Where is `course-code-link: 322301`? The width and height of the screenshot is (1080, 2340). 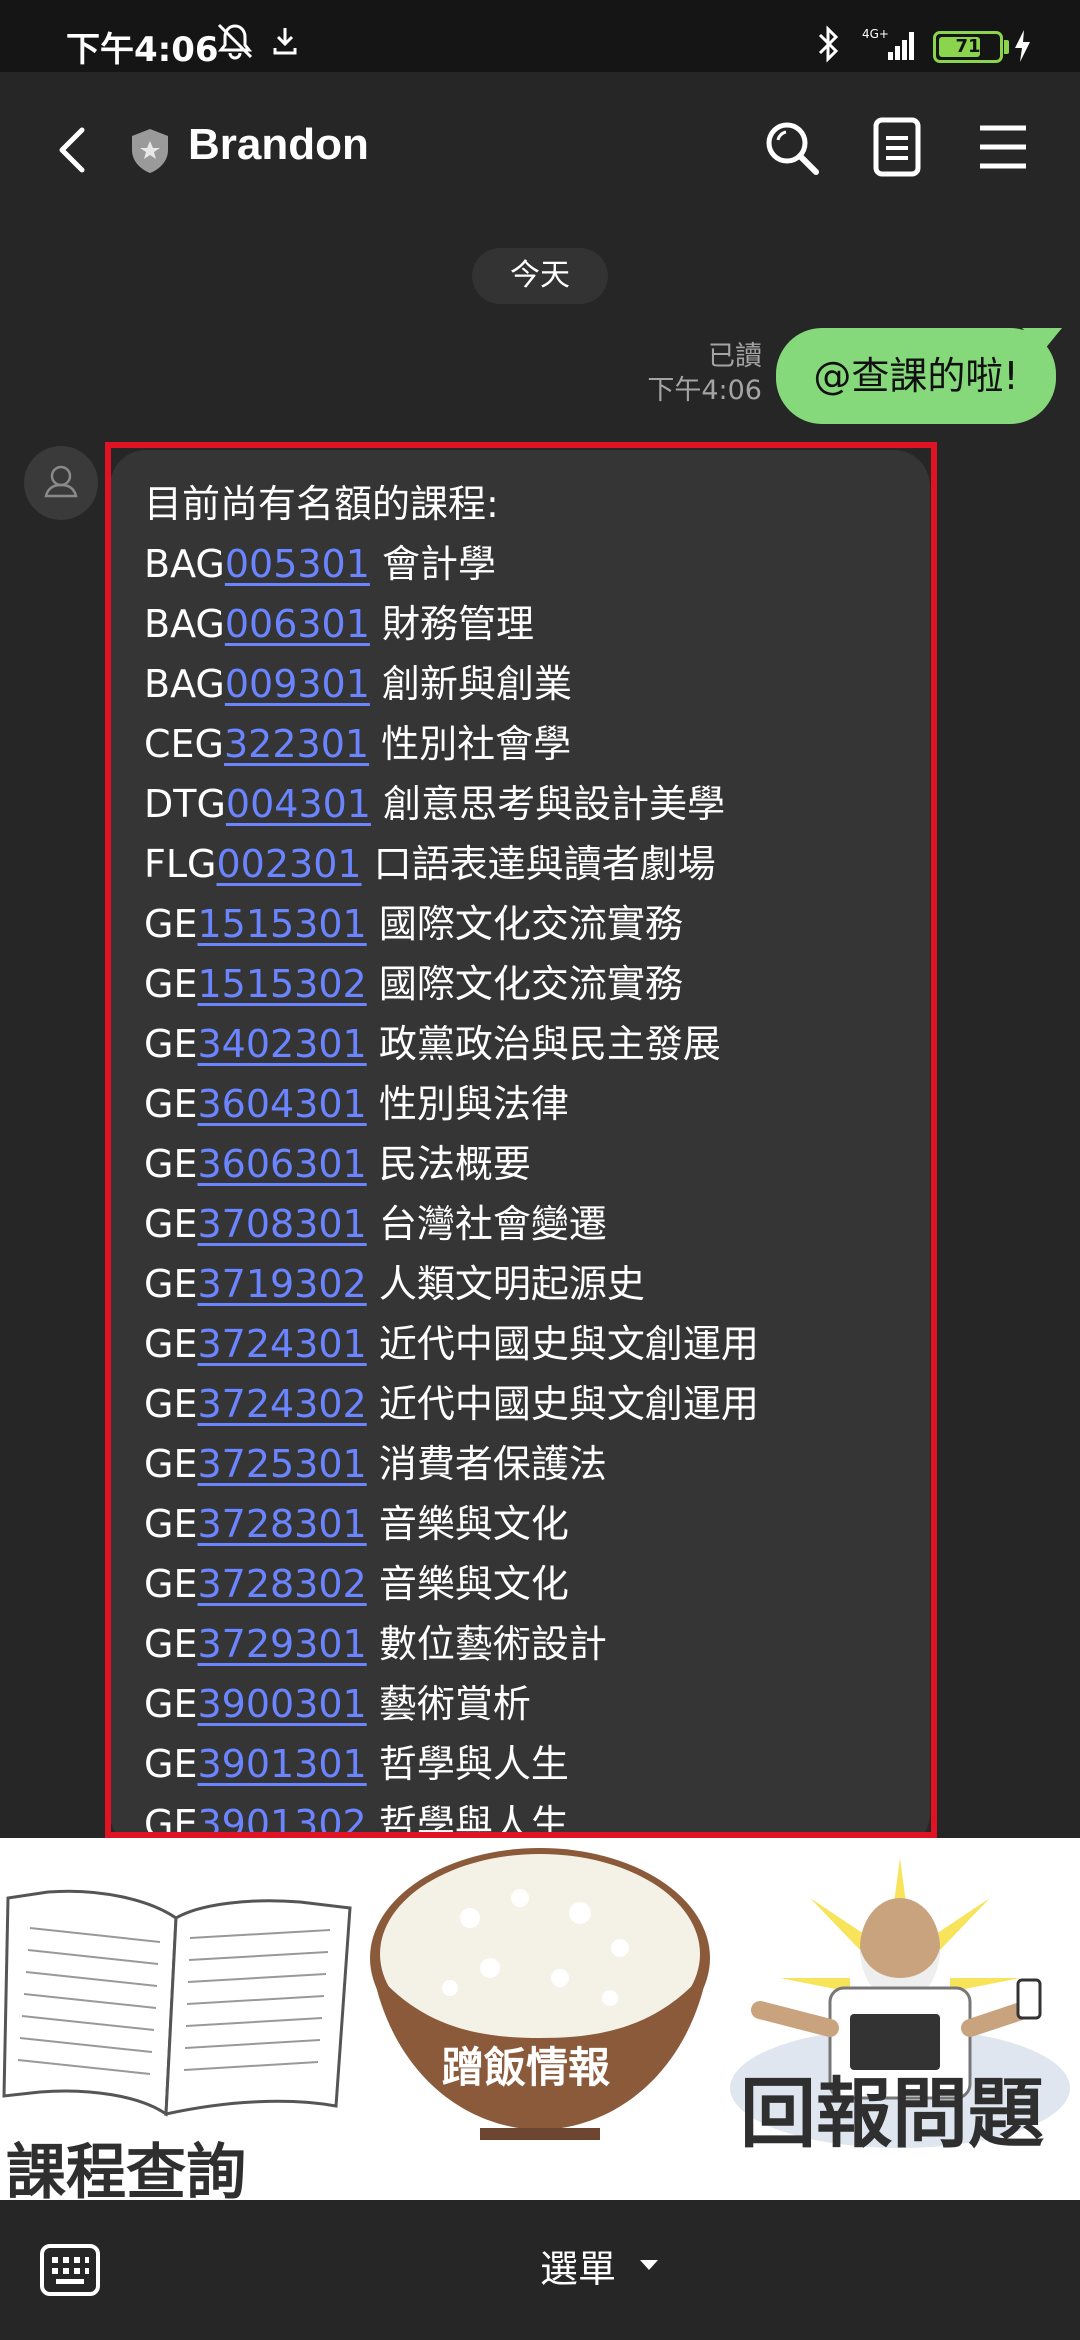
course-code-link: 322301 is located at coordinates (296, 744).